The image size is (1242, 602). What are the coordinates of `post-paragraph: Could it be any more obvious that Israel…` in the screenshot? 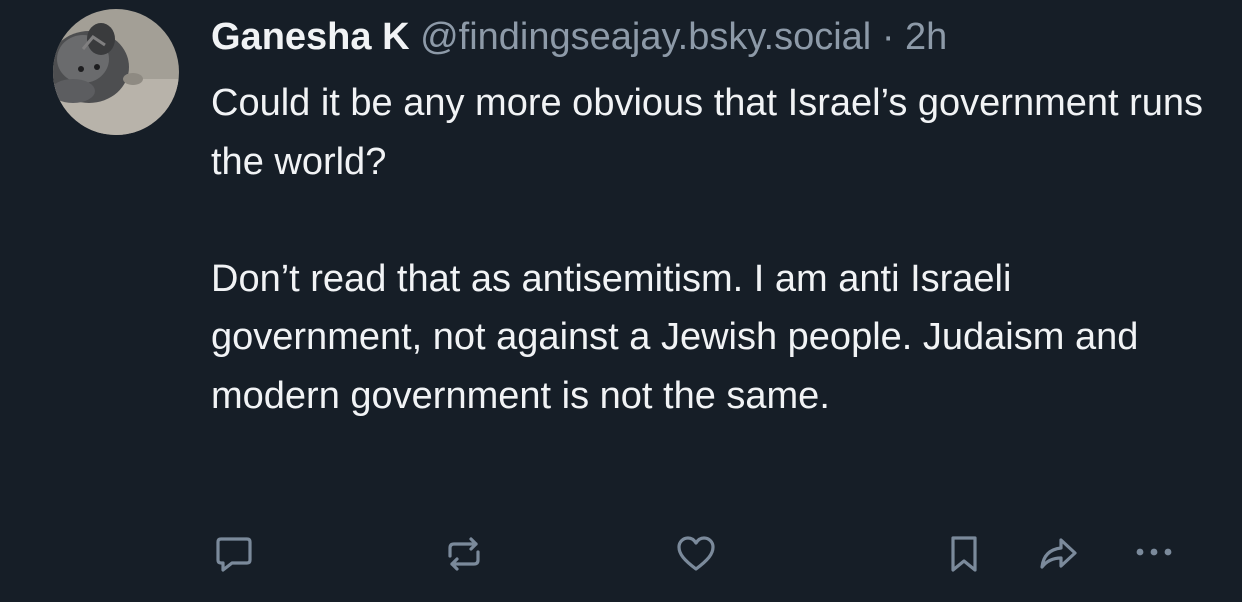 It's located at (707, 132).